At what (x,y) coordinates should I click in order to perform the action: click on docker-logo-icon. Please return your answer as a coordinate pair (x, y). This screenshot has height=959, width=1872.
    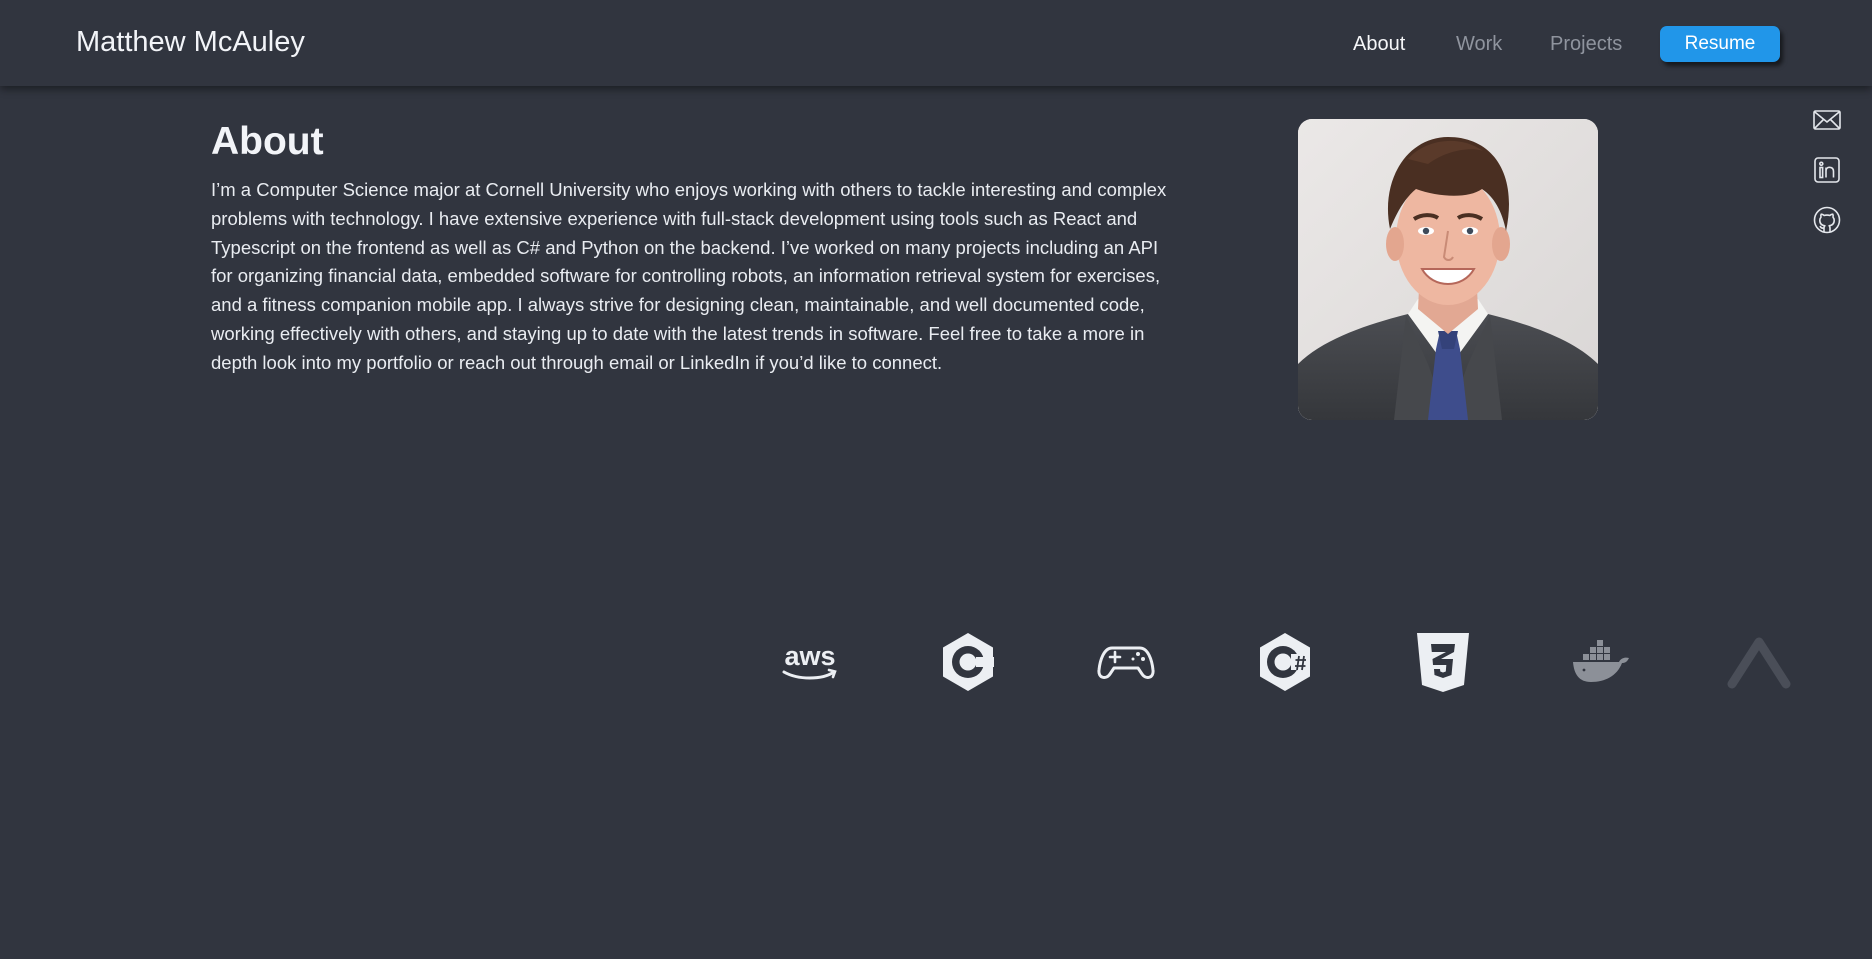
    Looking at the image, I should click on (1601, 662).